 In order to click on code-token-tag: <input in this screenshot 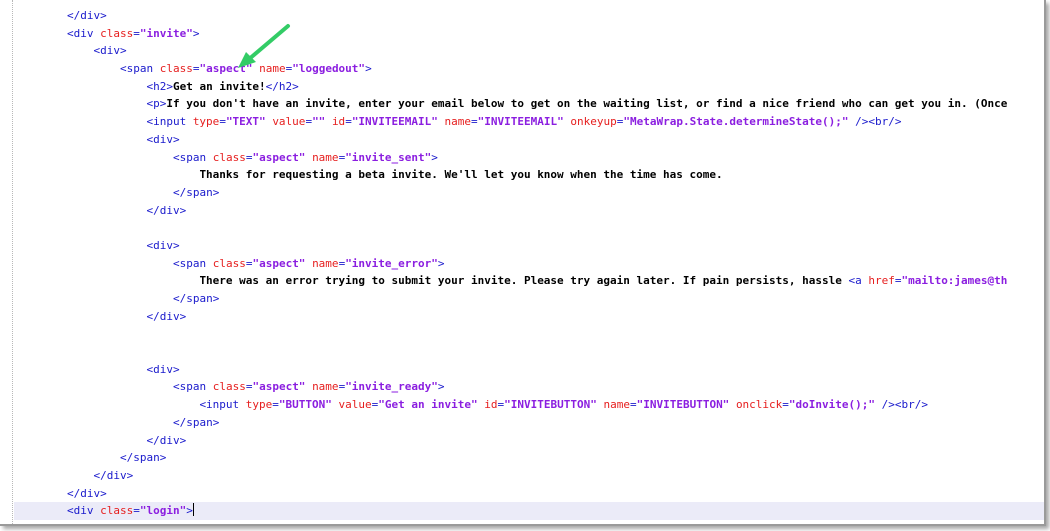, I will do `click(222, 405)`.